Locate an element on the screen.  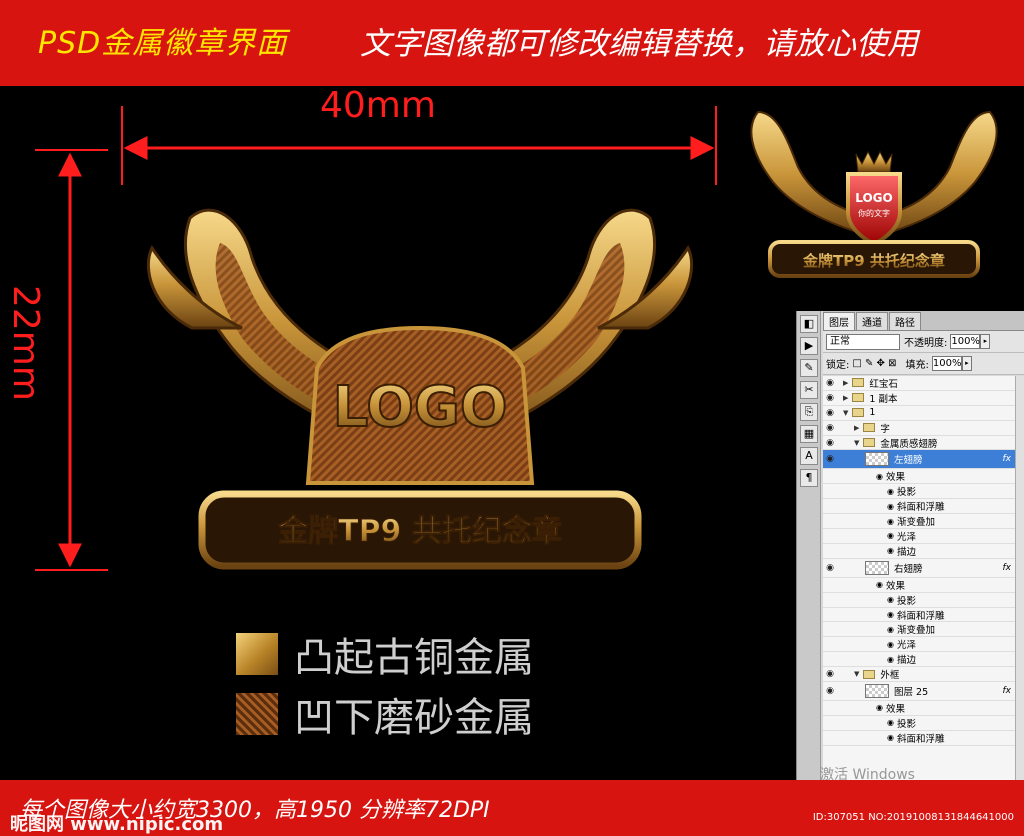
layer-name: 渐变叠加 is located at coordinates (915, 631).